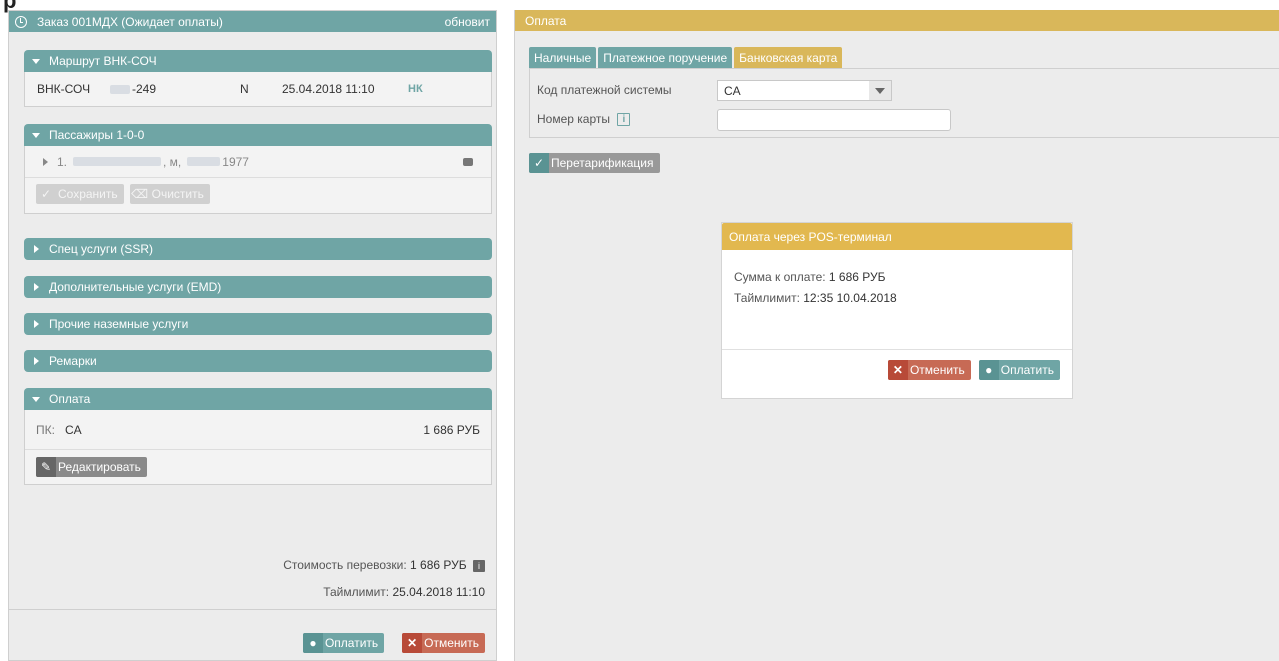 The width and height of the screenshot is (1279, 661). What do you see at coordinates (45, 429) in the screenshot?
I see `pk-label: ПК:` at bounding box center [45, 429].